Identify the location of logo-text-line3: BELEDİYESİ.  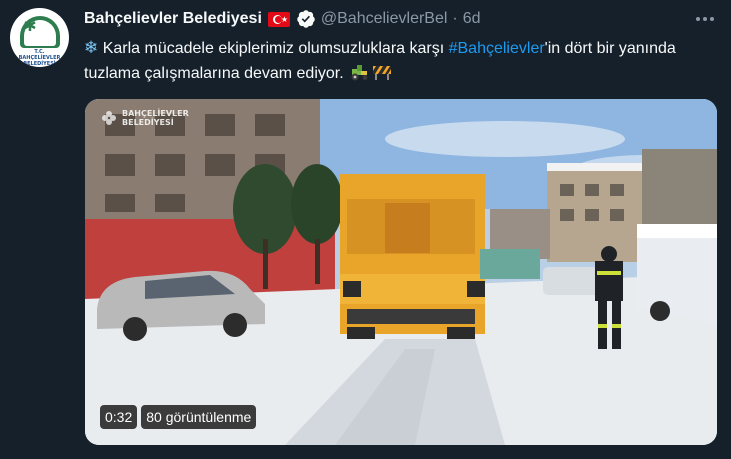
(39, 64).